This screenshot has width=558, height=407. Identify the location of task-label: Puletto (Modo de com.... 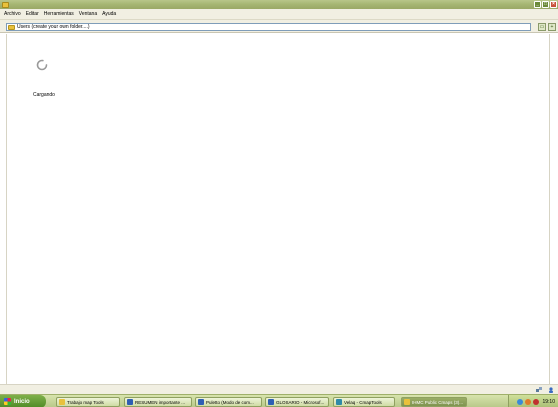
(230, 402).